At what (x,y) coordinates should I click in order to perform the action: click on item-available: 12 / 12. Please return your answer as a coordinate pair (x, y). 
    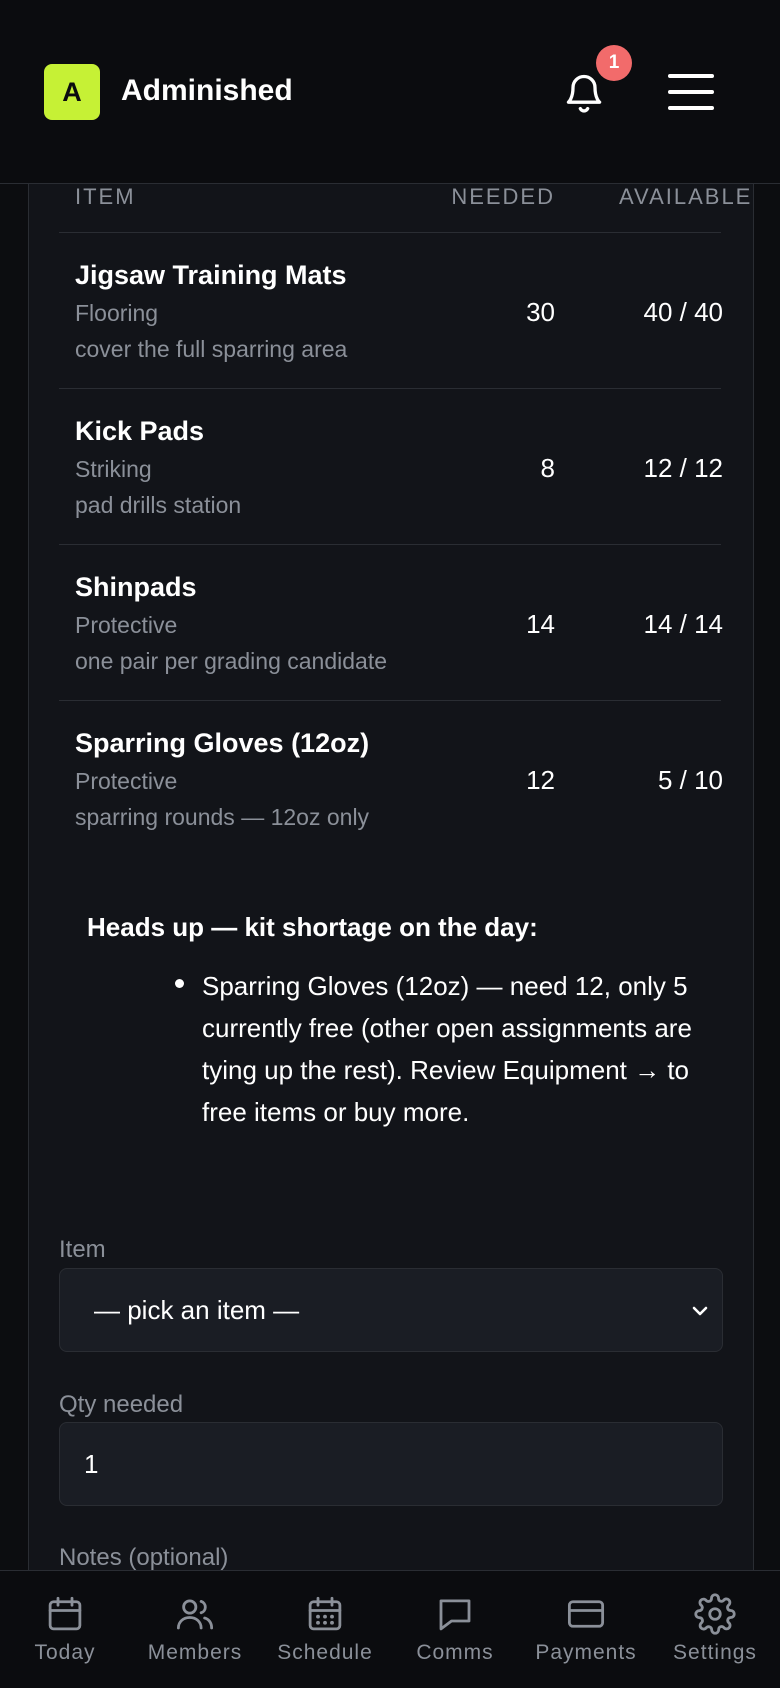
    Looking at the image, I should click on (683, 468).